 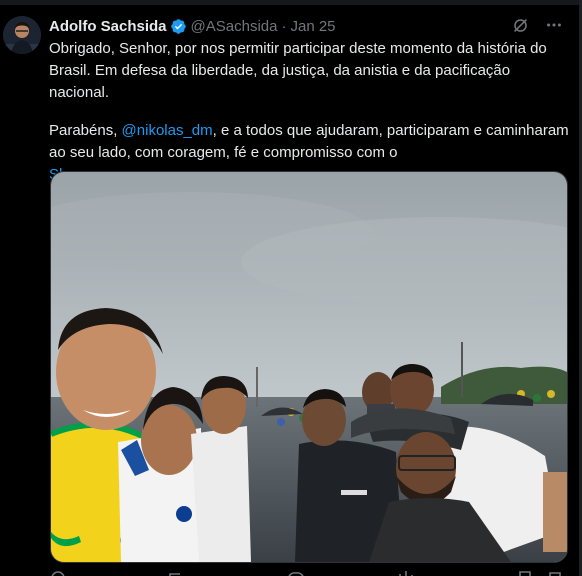 What do you see at coordinates (537, 25) in the screenshot?
I see `tweet-header-actions` at bounding box center [537, 25].